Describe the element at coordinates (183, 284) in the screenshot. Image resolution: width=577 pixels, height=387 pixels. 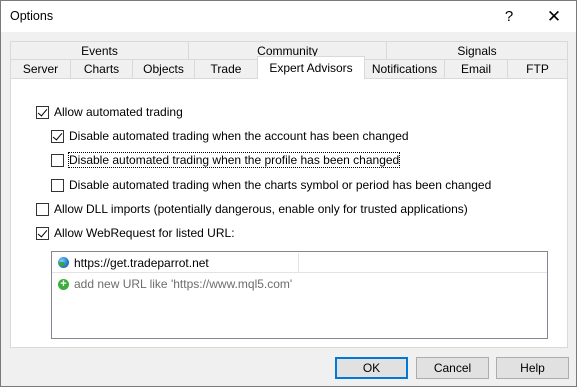
I see `add-url-placeholder: add new URL like 'https://www.mql5.com'` at that location.